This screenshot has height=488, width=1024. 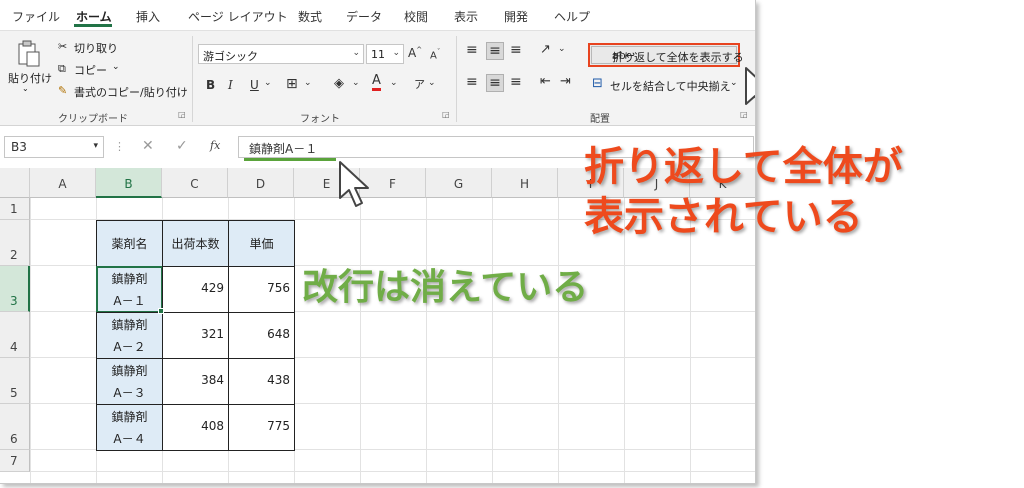 I want to click on table-cell: 438, so click(x=261, y=381).